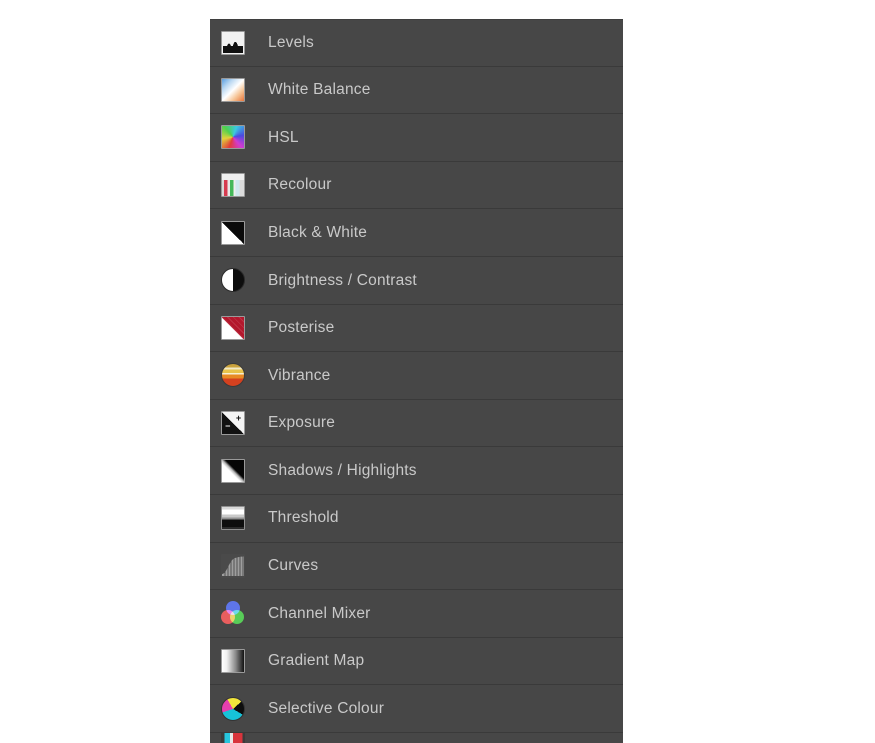  I want to click on adjustment-item-label: Curves, so click(293, 566).